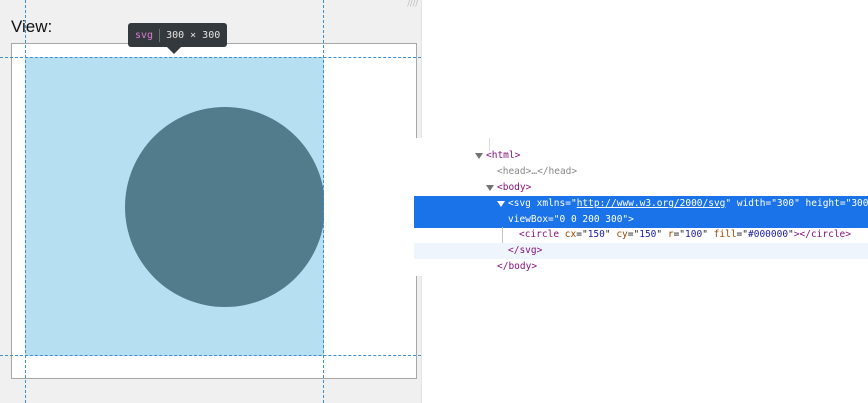  What do you see at coordinates (648, 234) in the screenshot?
I see `circle-cy-value: 150` at bounding box center [648, 234].